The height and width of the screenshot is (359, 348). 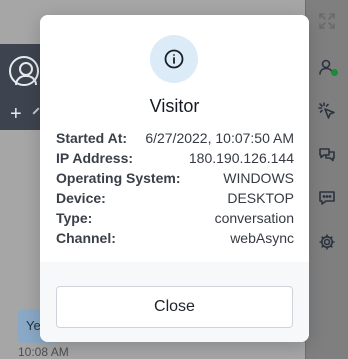 I want to click on expand-icon, so click(x=327, y=21).